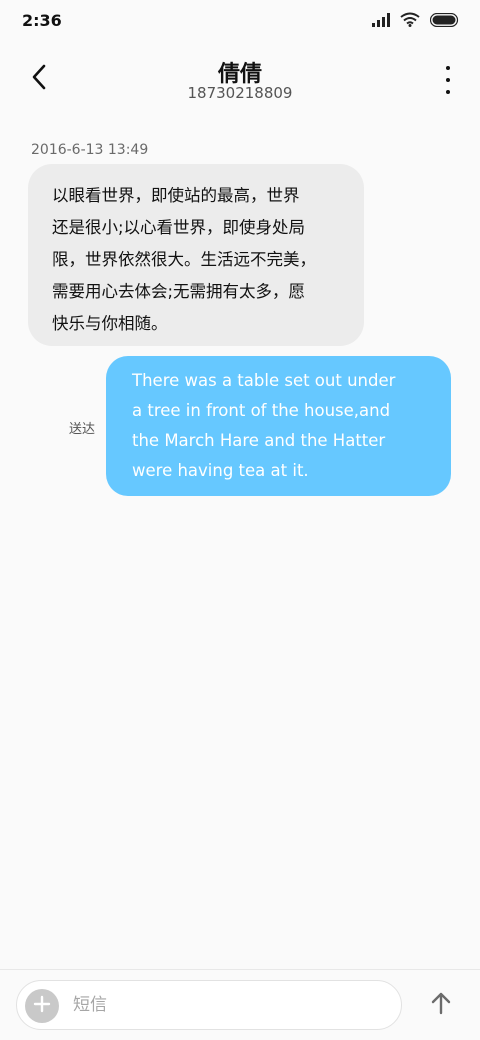 The width and height of the screenshot is (480, 1040). Describe the element at coordinates (259, 440) in the screenshot. I see `message-line: the March Hare and the Hatter` at that location.